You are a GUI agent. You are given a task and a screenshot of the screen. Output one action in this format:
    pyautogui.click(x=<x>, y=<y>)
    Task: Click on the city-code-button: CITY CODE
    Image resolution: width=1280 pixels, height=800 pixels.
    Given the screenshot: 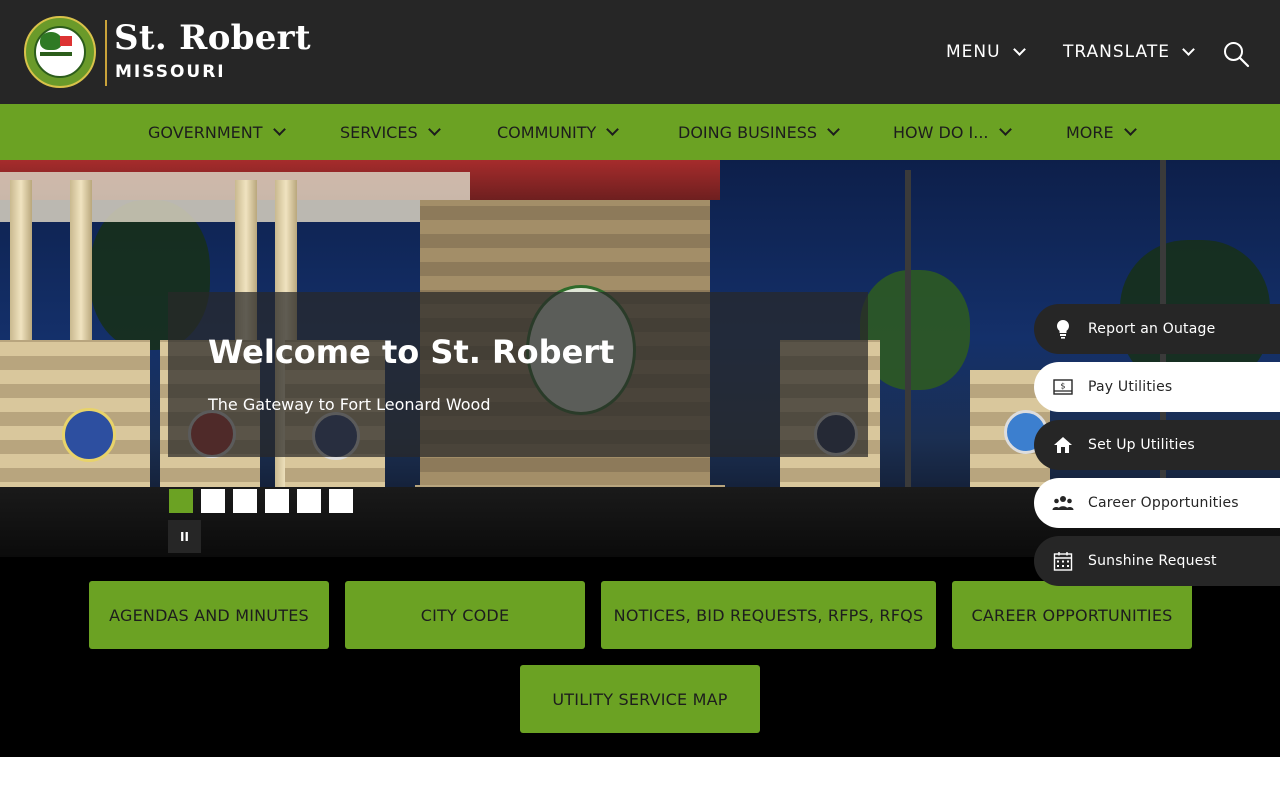 What is the action you would take?
    pyautogui.click(x=465, y=615)
    